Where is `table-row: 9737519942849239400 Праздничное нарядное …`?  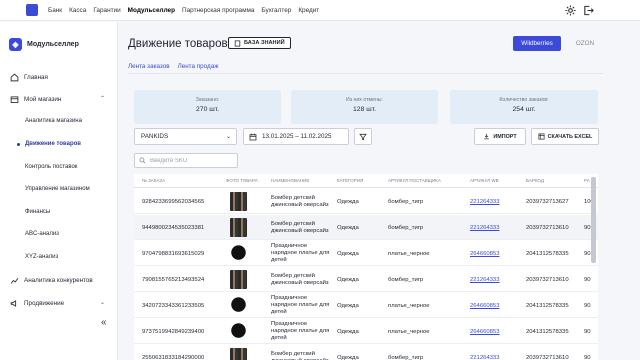 table-row: 9737519942849239400 Праздничное нарядное … is located at coordinates (366, 331).